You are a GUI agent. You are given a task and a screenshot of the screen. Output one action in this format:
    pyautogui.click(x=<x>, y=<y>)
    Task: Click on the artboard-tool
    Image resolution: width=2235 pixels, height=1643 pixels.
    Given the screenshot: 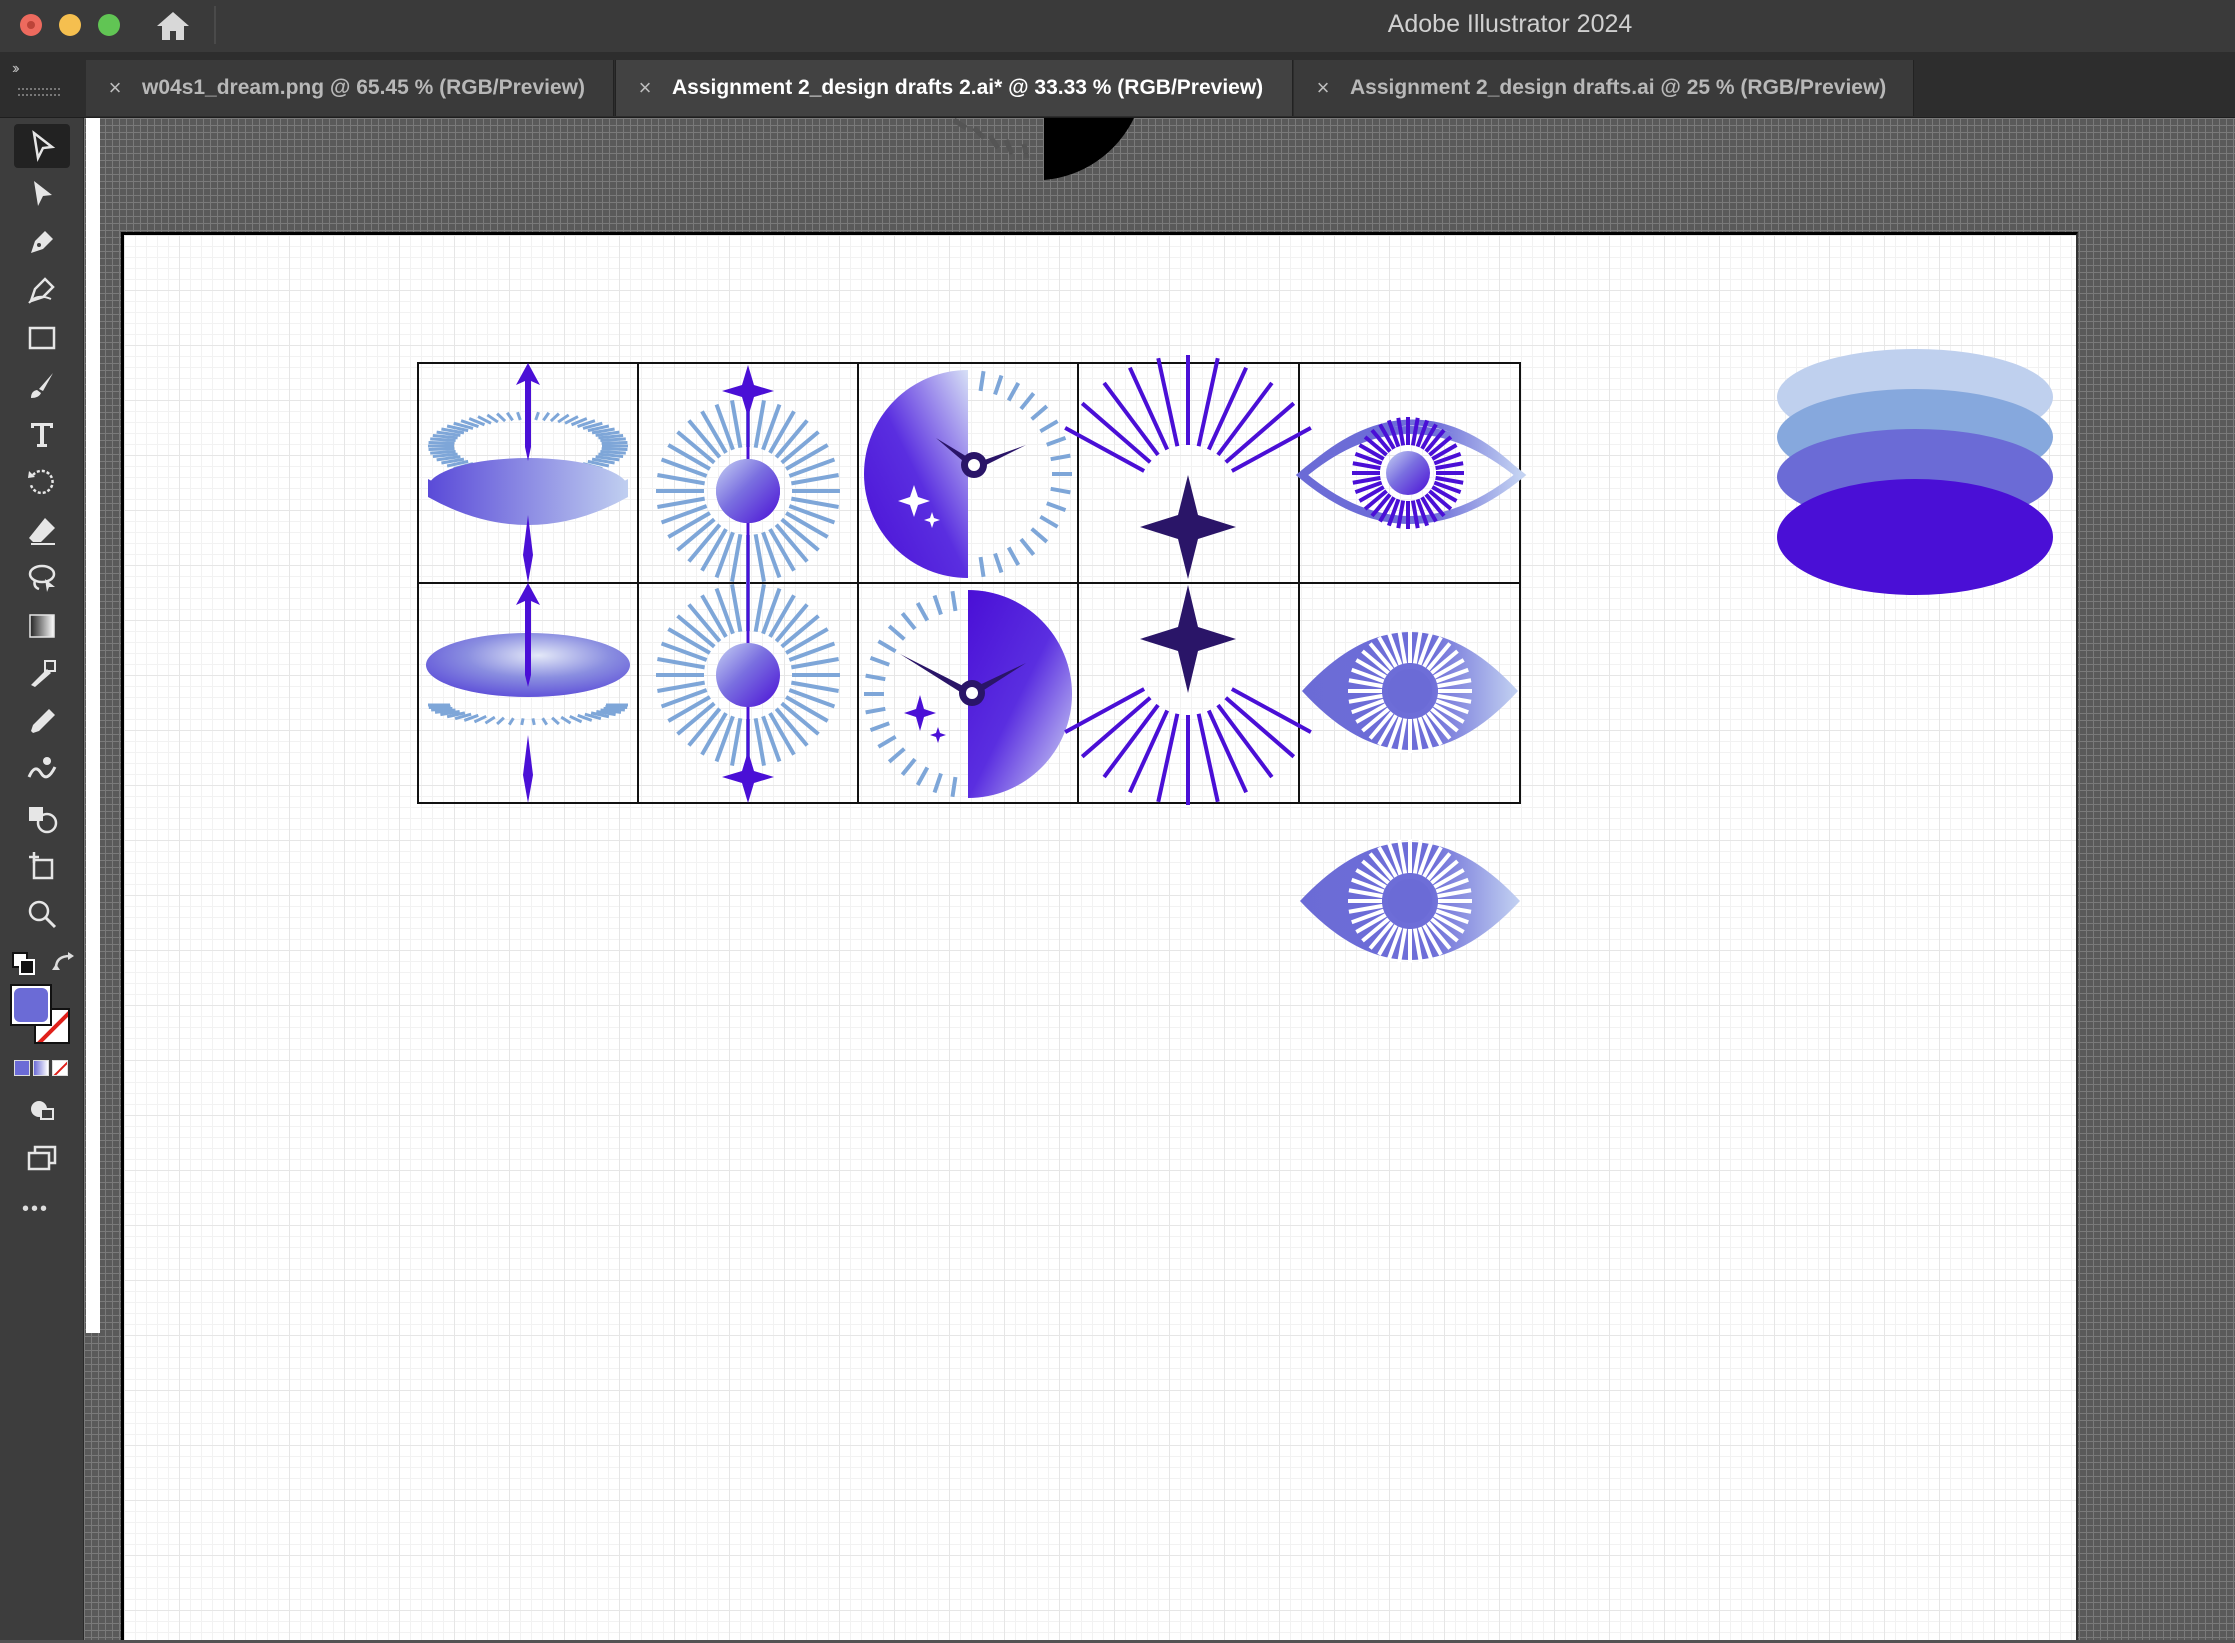 What is the action you would take?
    pyautogui.click(x=42, y=866)
    